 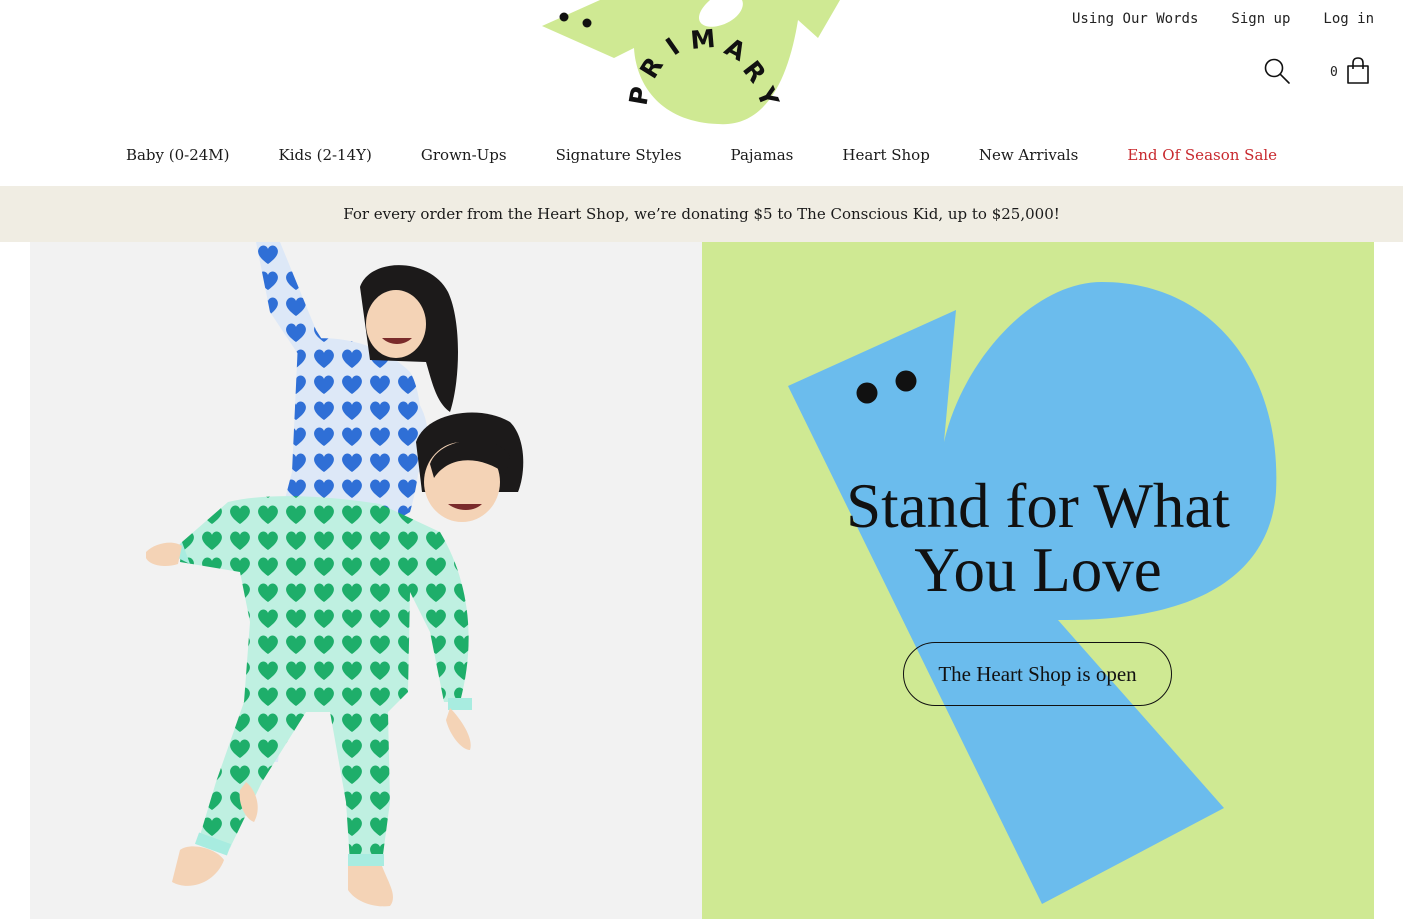 What do you see at coordinates (1135, 19) in the screenshot?
I see `using-our-words-link: Using Our Words` at bounding box center [1135, 19].